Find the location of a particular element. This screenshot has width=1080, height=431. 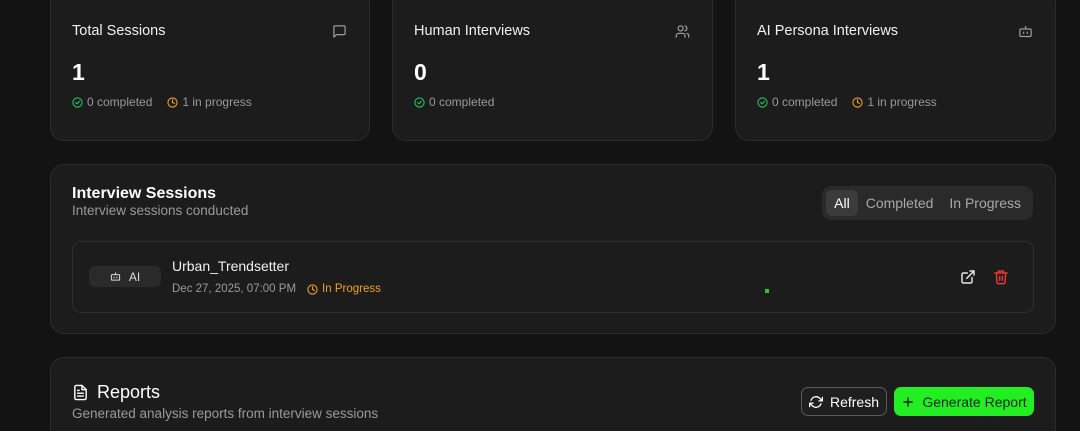

session-date: Dec 27, 2025, 07:00 PM is located at coordinates (234, 289).